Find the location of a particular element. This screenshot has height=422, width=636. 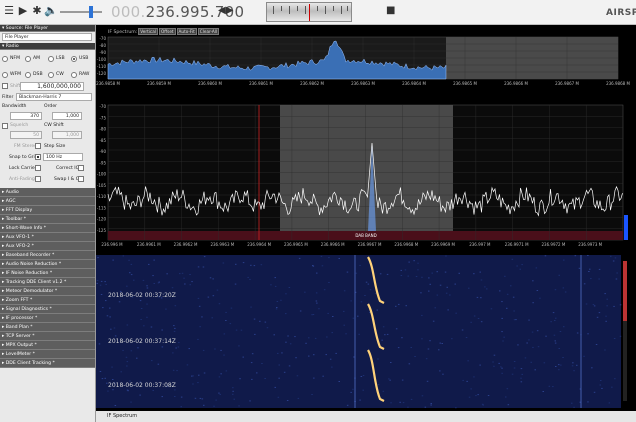

main-x-tick-label: 236.996 M is located at coordinates (112, 244).